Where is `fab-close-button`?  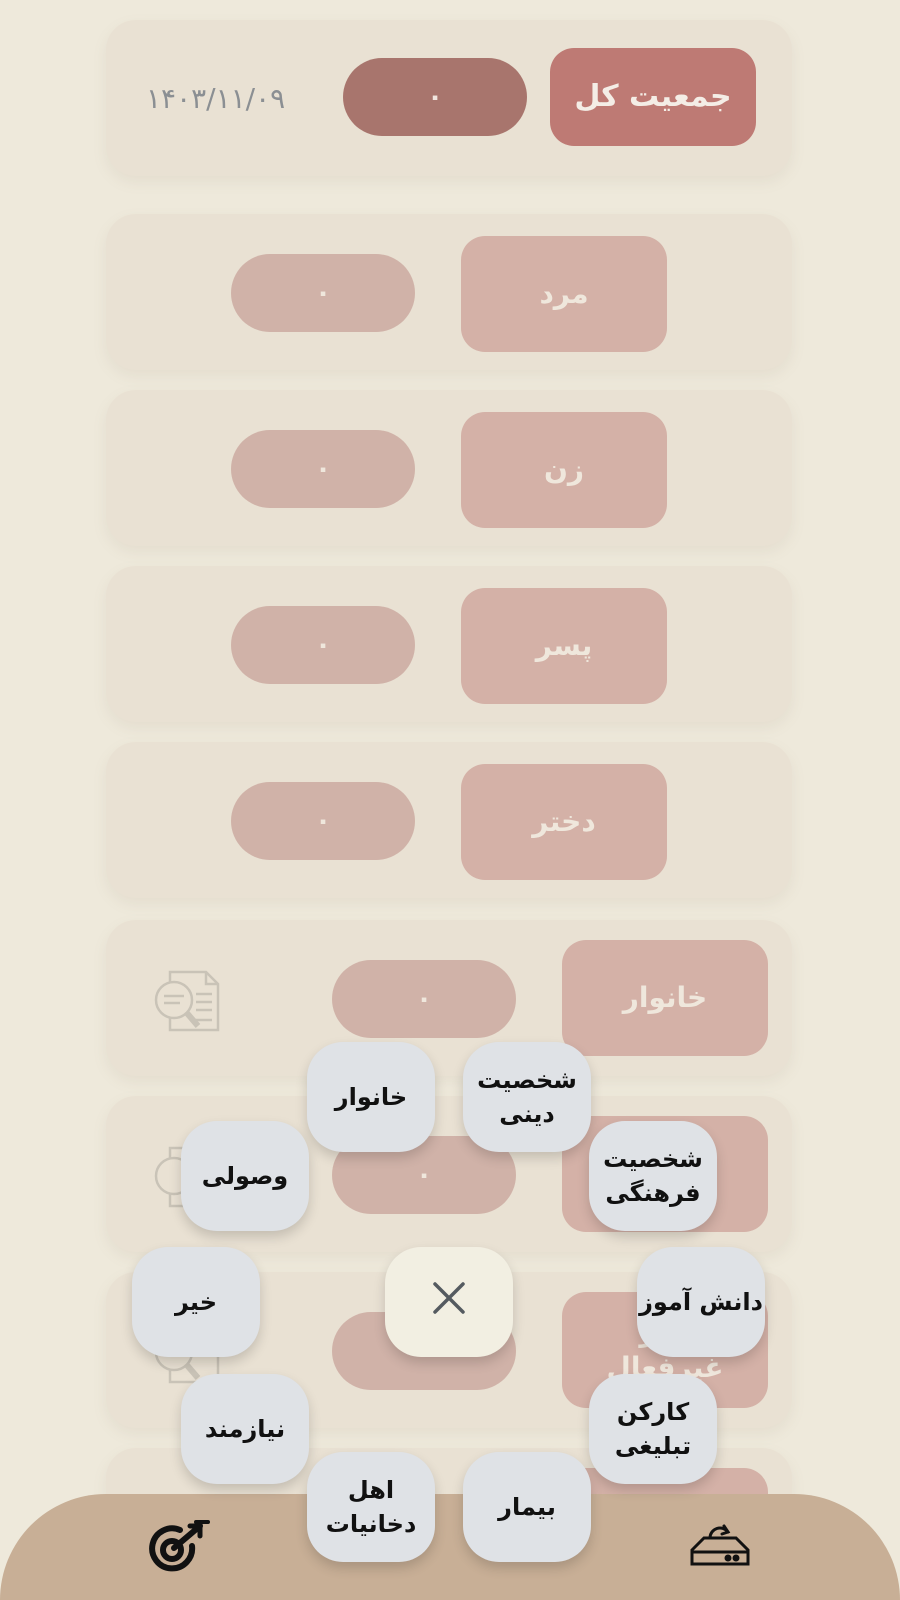
fab-close-button is located at coordinates (449, 1302).